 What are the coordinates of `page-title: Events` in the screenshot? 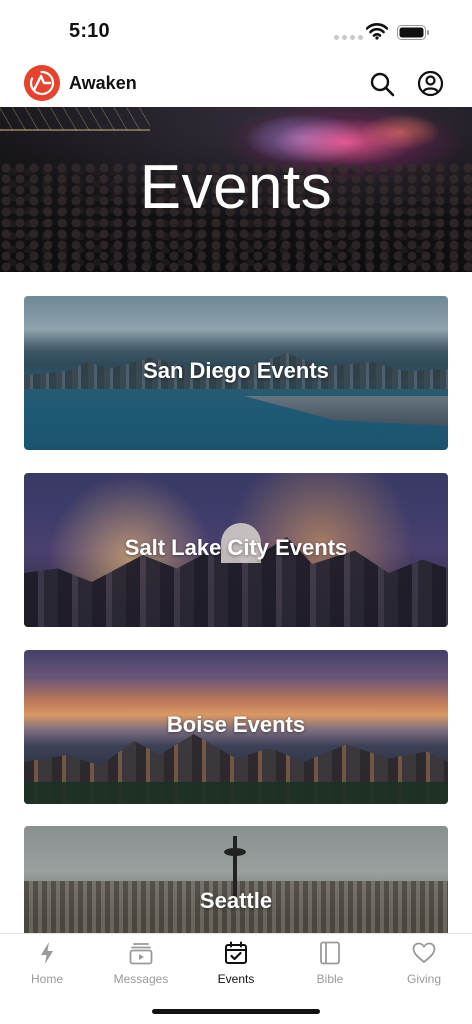 It's located at (236, 187).